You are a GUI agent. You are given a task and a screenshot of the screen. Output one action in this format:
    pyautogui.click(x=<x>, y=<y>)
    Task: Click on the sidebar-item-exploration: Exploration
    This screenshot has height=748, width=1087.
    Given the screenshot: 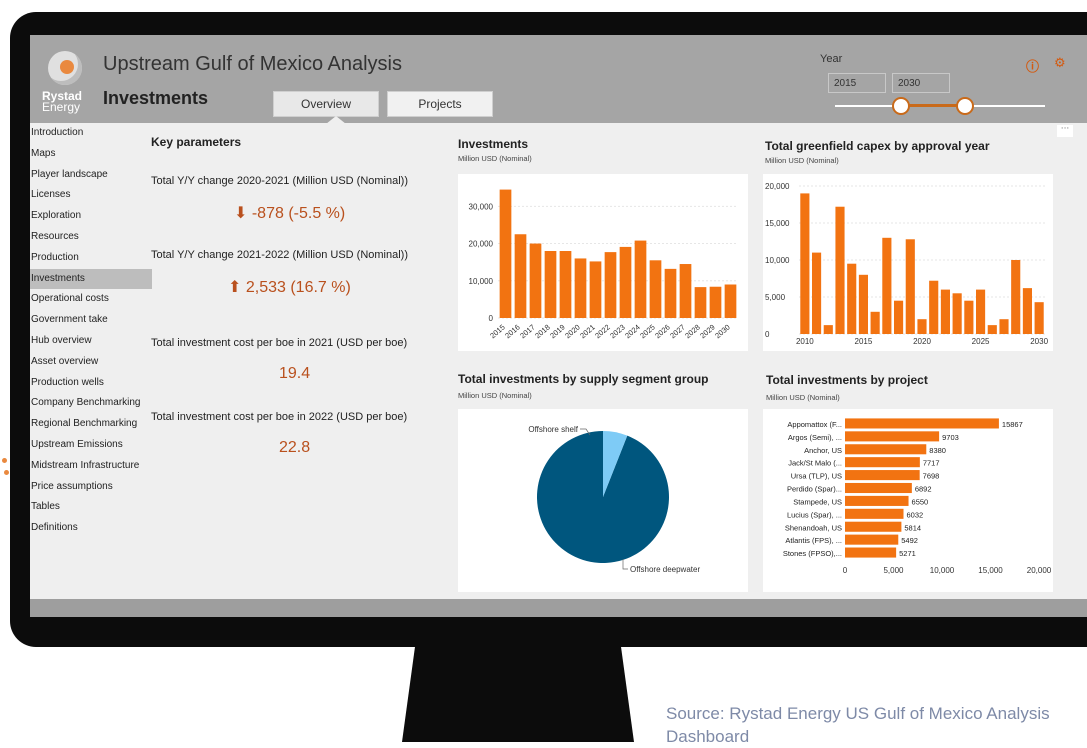 What is the action you would take?
    pyautogui.click(x=91, y=216)
    